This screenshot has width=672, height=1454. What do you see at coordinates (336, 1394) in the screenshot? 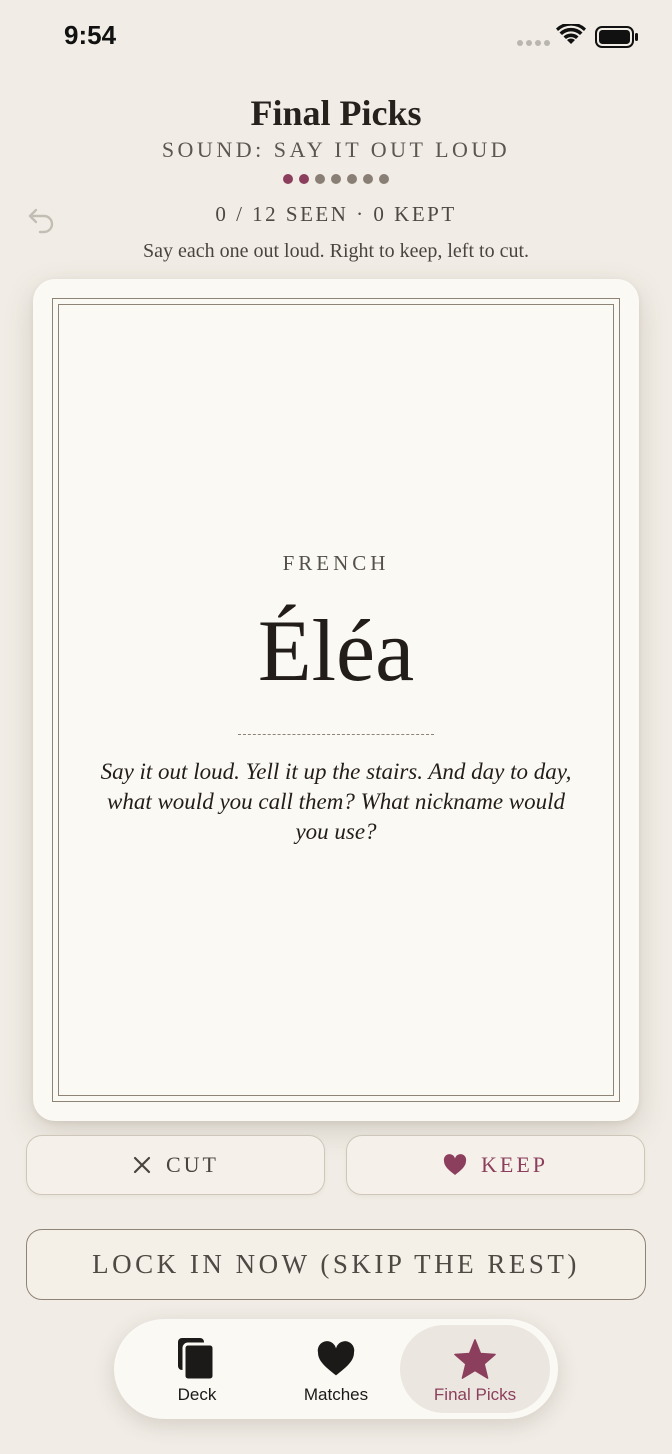
I see `tab-matches-label: Matches` at bounding box center [336, 1394].